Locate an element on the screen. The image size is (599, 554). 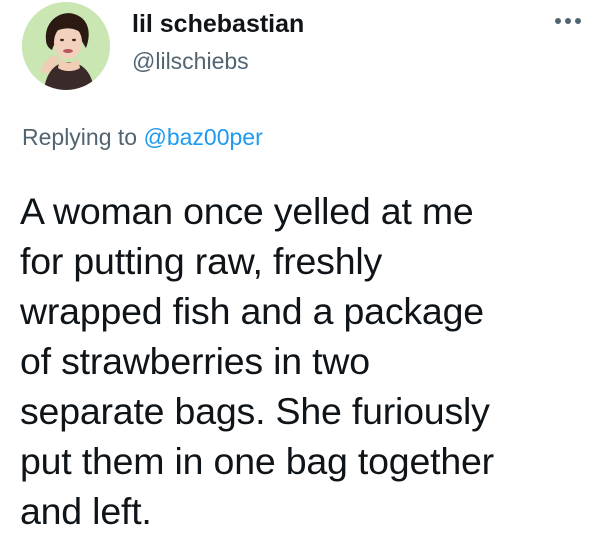
author-display-name: lil schebastian is located at coordinates (218, 24).